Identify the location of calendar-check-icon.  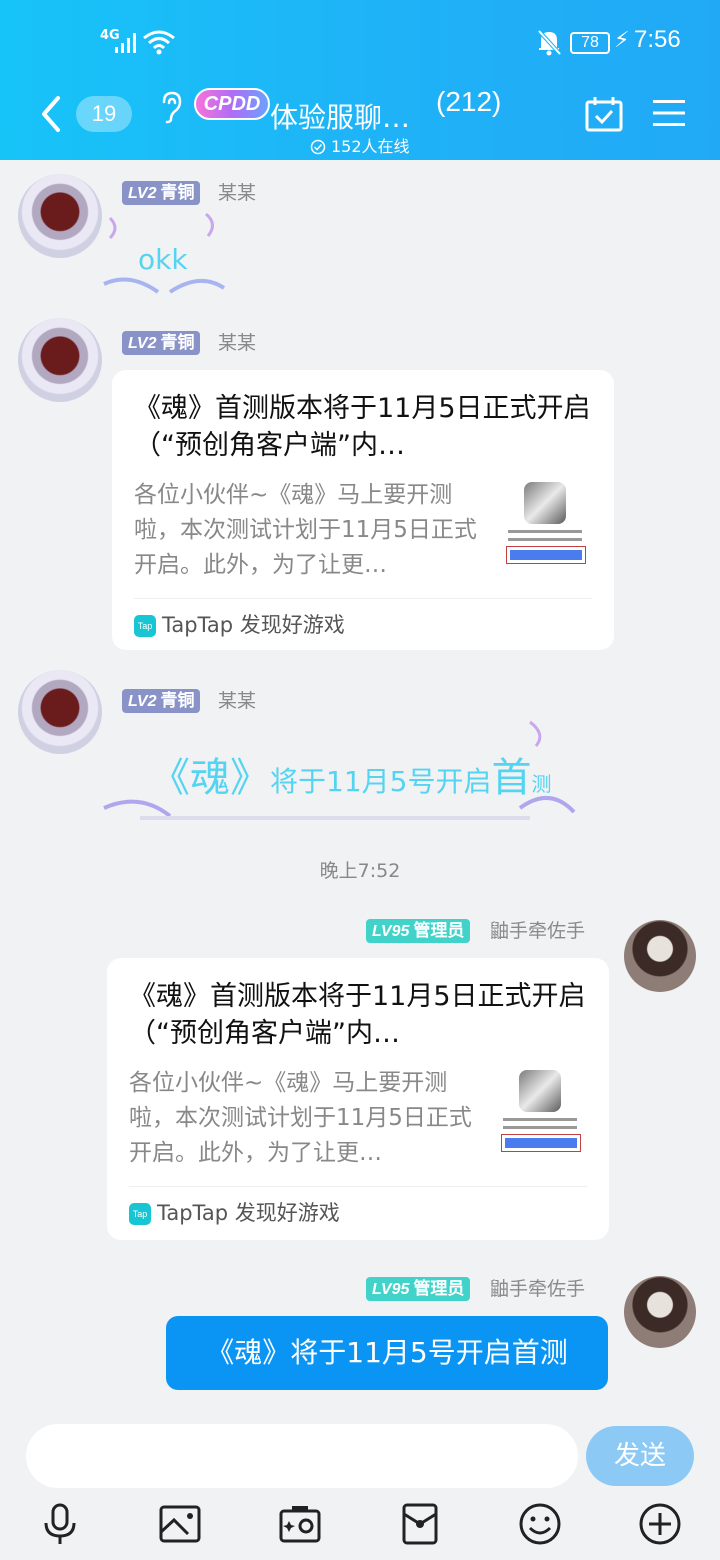
(604, 114).